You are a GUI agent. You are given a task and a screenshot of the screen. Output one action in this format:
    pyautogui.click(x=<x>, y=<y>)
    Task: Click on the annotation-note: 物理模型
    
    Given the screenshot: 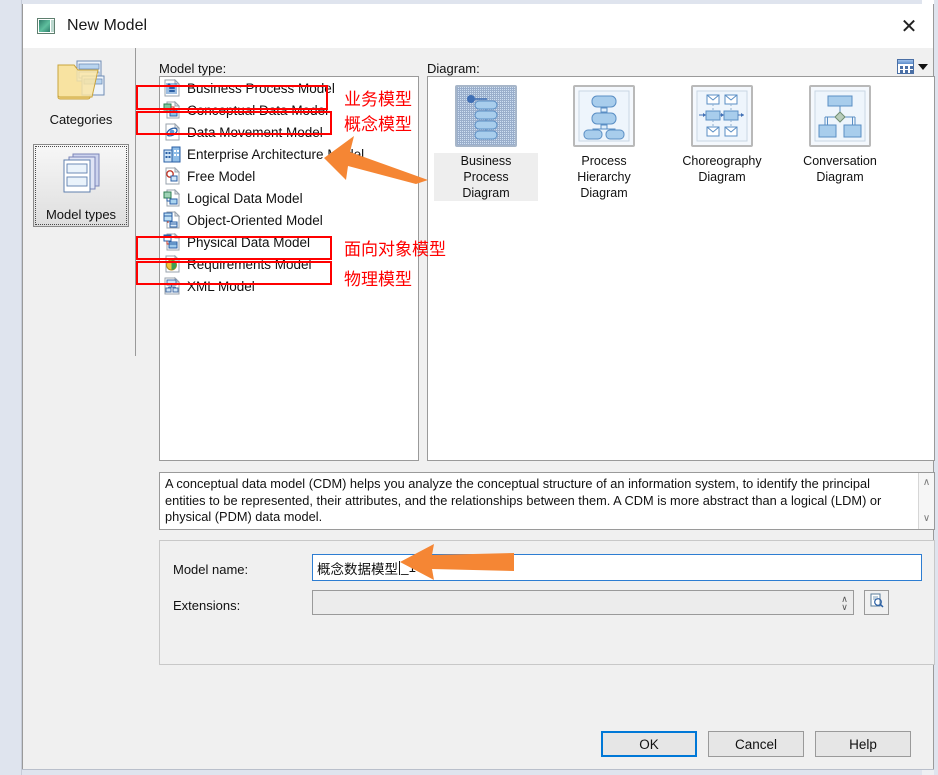 What is the action you would take?
    pyautogui.click(x=378, y=280)
    